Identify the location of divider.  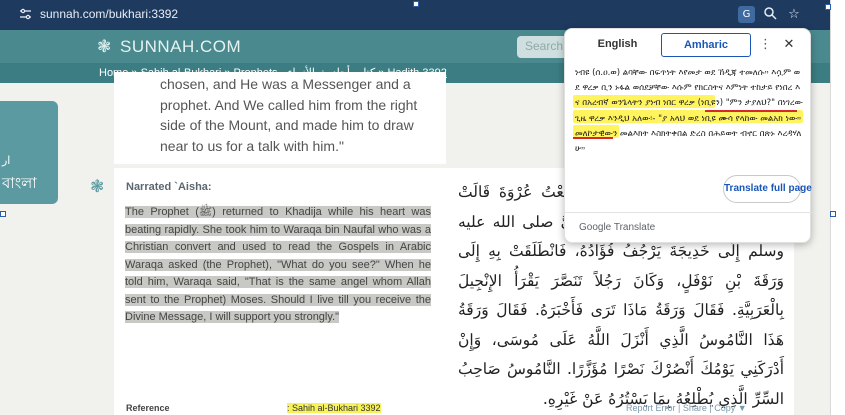
(688, 212).